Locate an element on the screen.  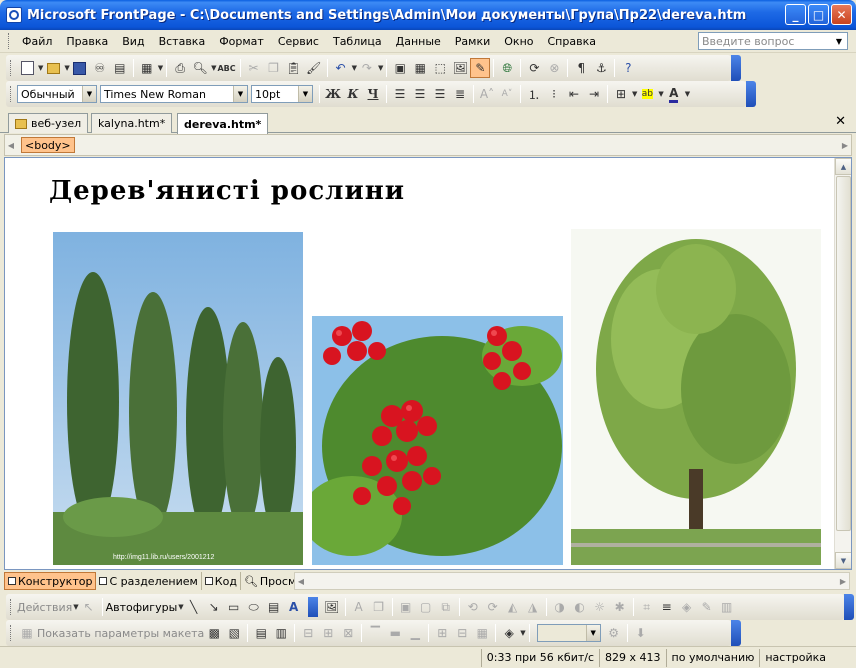
preview-button: 🔍︎ is located at coordinates (200, 68).